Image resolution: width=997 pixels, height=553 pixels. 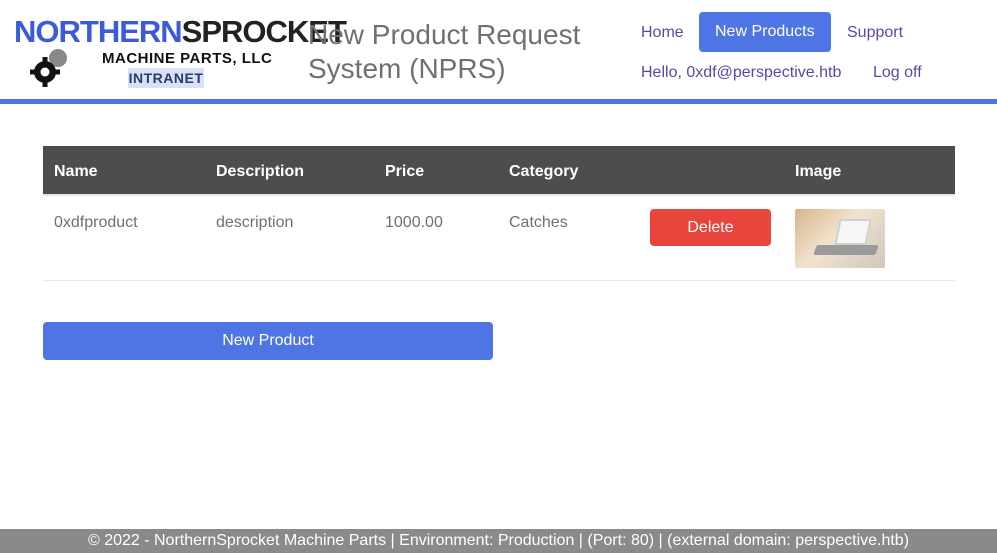 What do you see at coordinates (255, 222) in the screenshot?
I see `cell-description: description` at bounding box center [255, 222].